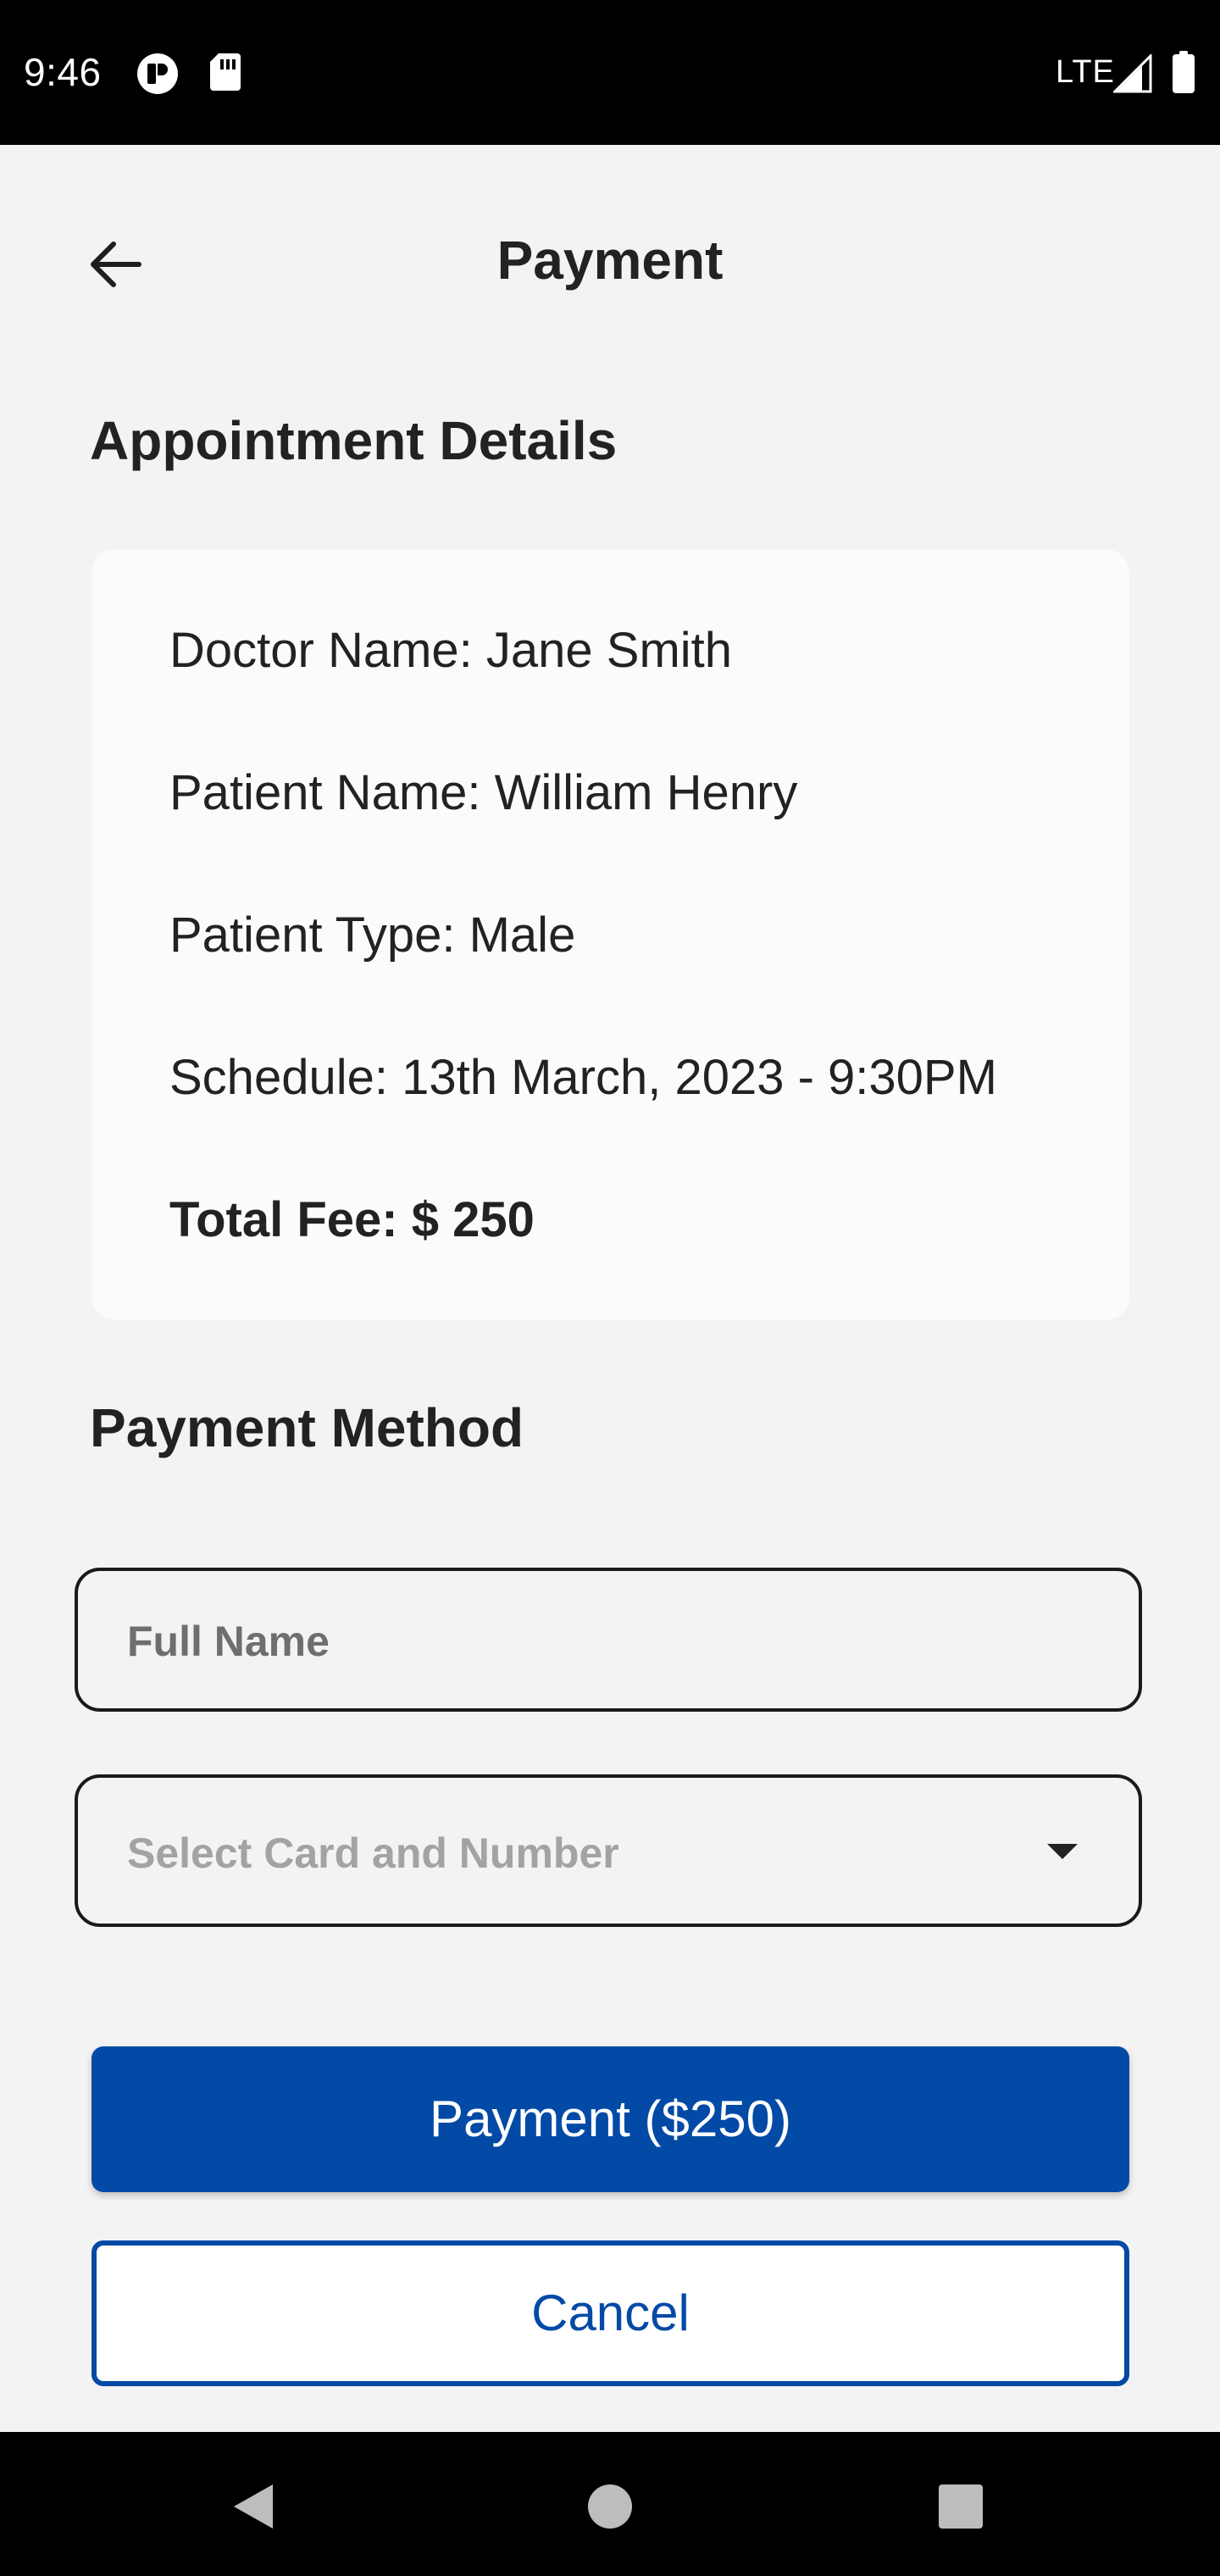 This screenshot has width=1220, height=2576. What do you see at coordinates (451, 650) in the screenshot?
I see `doctor-name: Doctor Name: Jane Smith` at bounding box center [451, 650].